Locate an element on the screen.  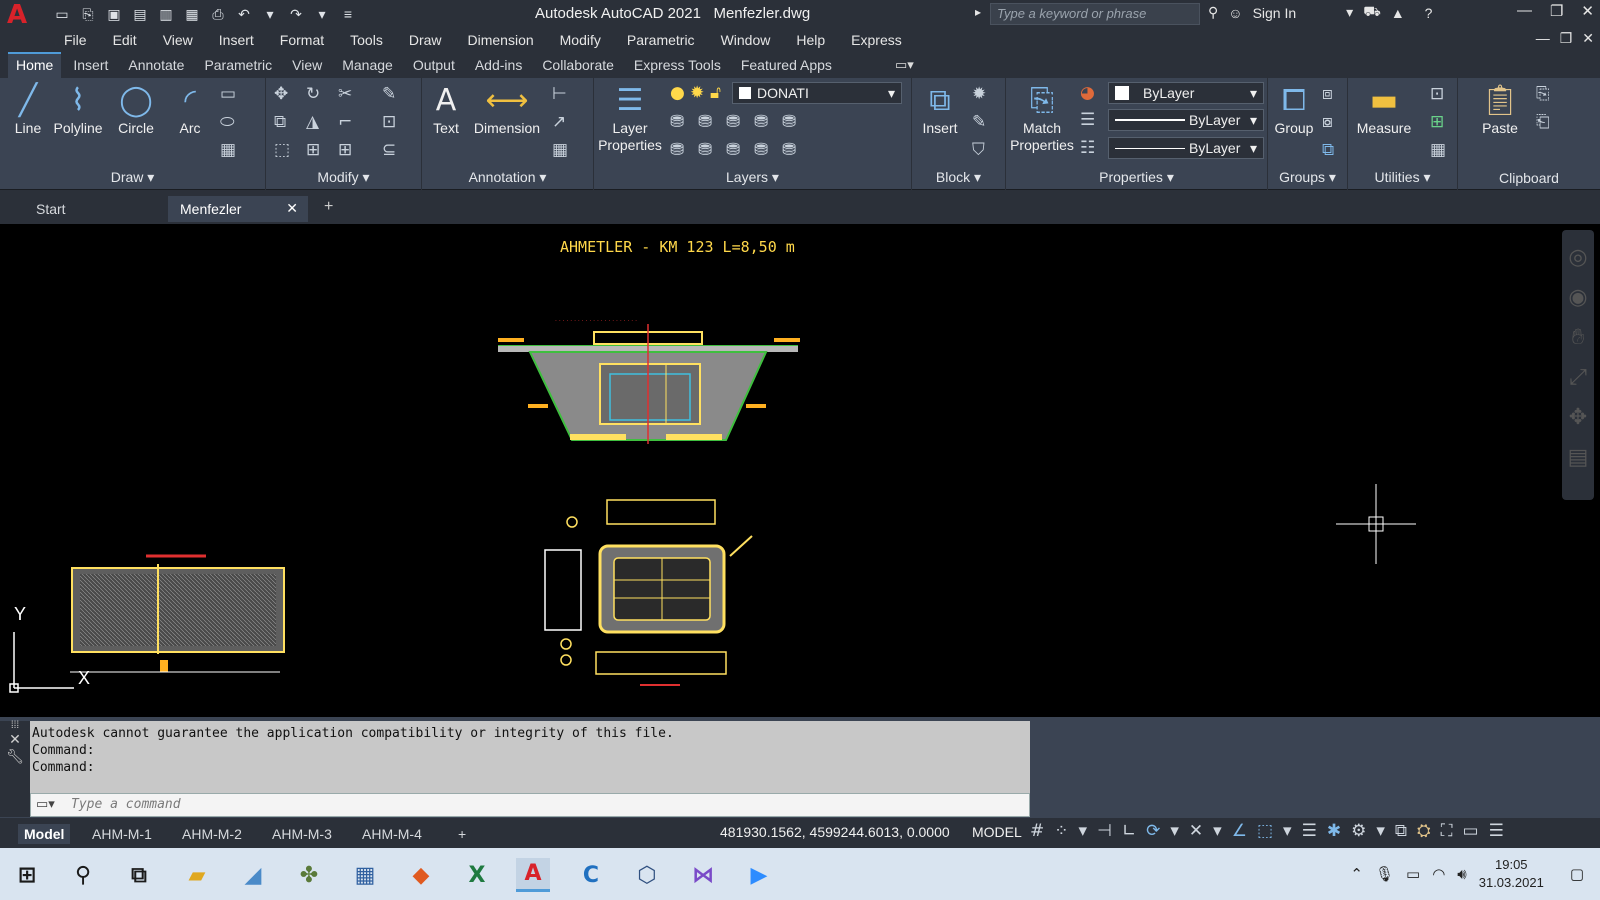
array-icon: ⊞ is located at coordinates (345, 150).